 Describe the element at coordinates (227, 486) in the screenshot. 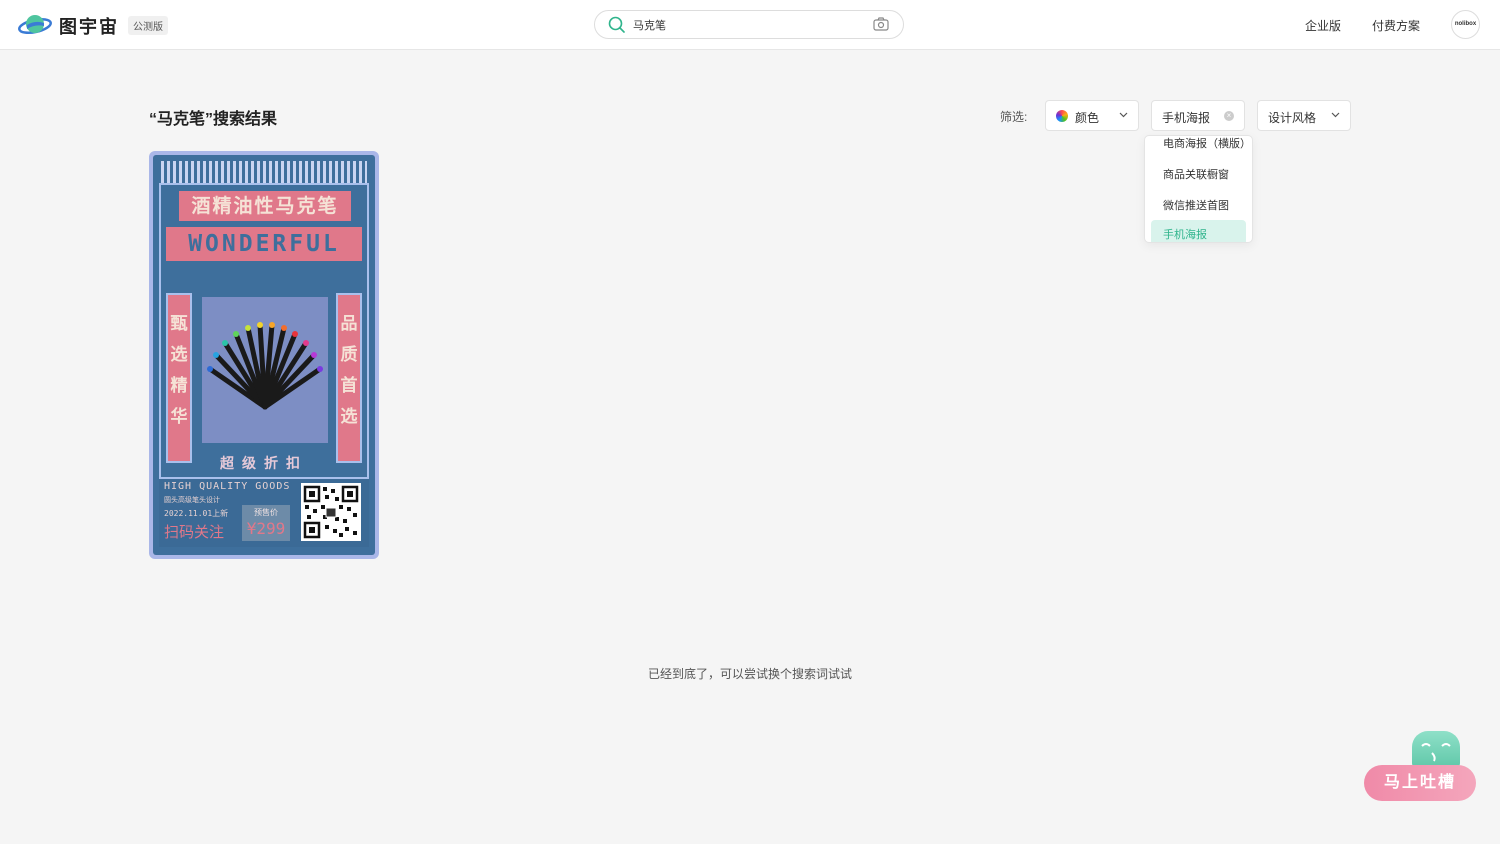

I see `poster-hq-text: HIGH QUALITY GOODS` at that location.